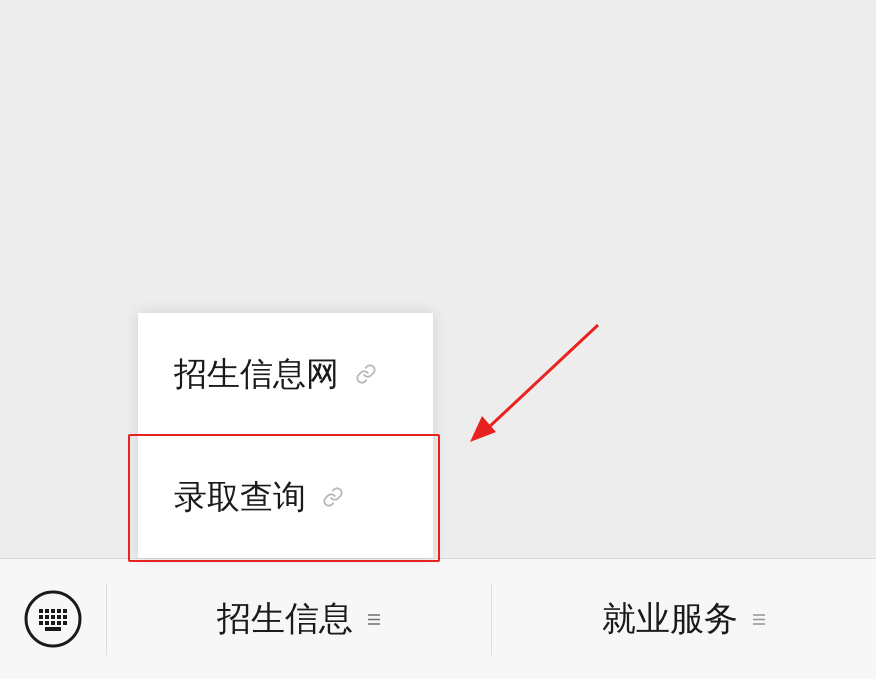 The height and width of the screenshot is (679, 876). What do you see at coordinates (285, 374) in the screenshot?
I see `popup-menu-item: 招生信息网` at bounding box center [285, 374].